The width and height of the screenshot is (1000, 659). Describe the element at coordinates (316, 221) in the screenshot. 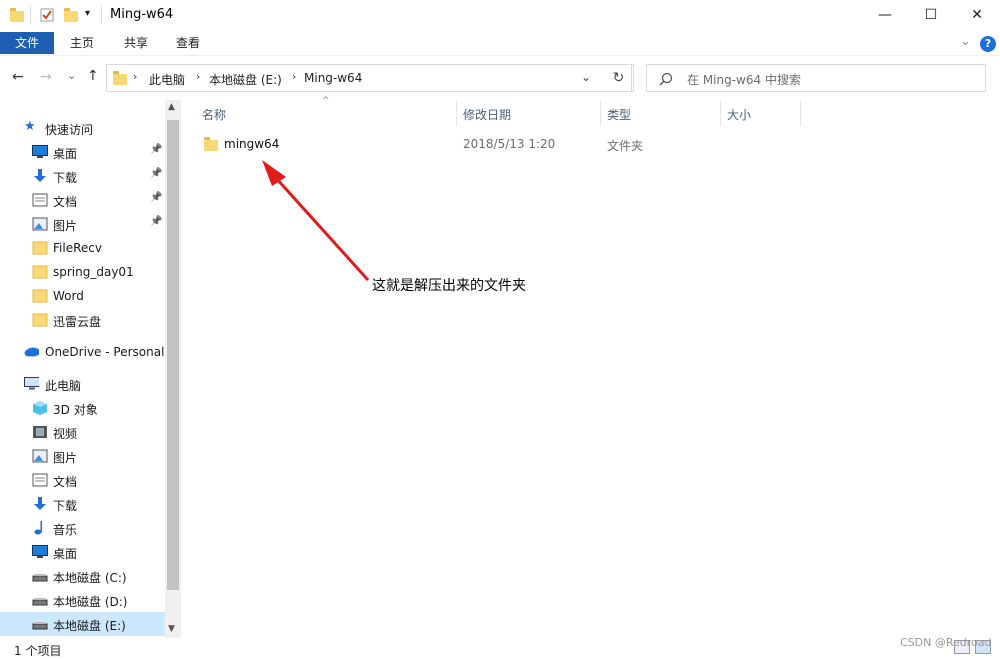

I see `annotation-arrow` at that location.